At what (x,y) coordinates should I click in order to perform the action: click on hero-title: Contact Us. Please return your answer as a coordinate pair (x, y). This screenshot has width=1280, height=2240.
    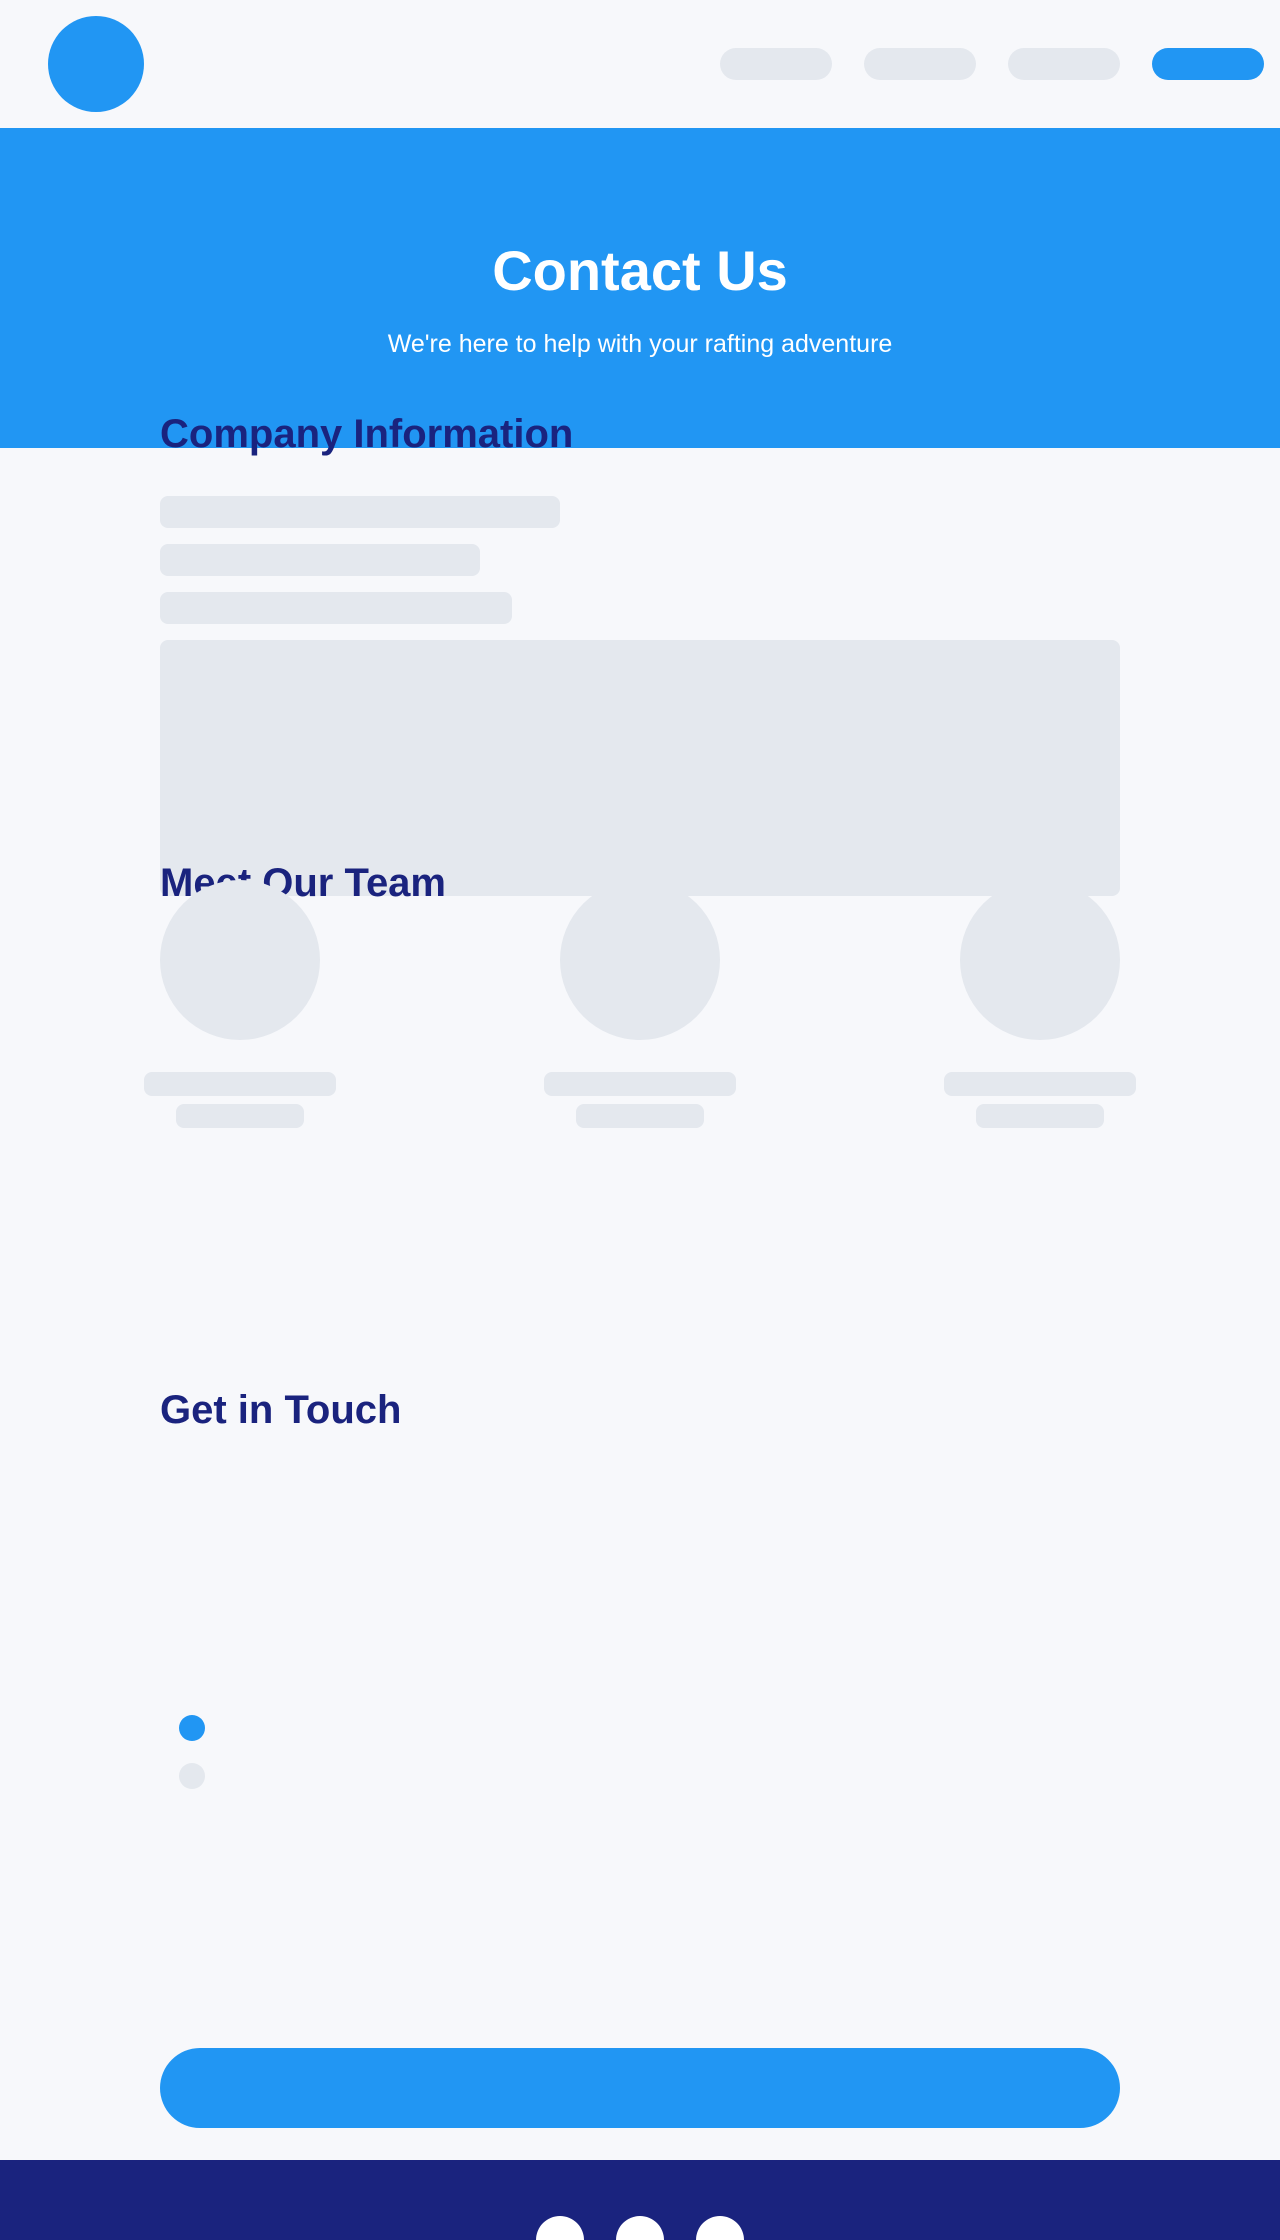
    Looking at the image, I should click on (640, 270).